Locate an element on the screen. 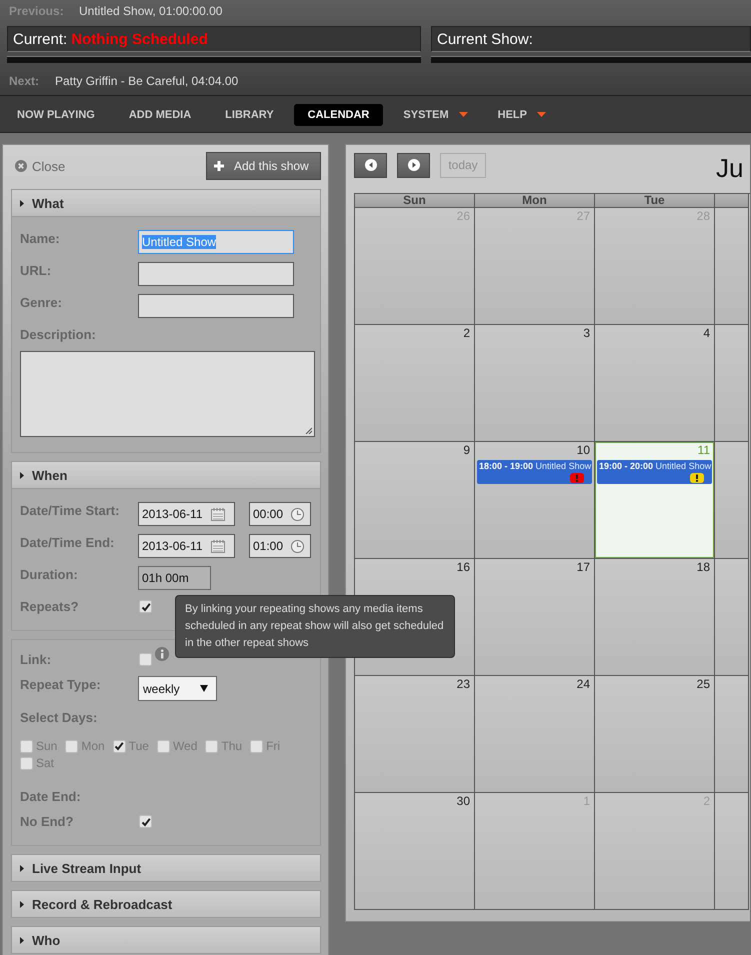 The image size is (751, 955). next-label: Next: is located at coordinates (24, 81).